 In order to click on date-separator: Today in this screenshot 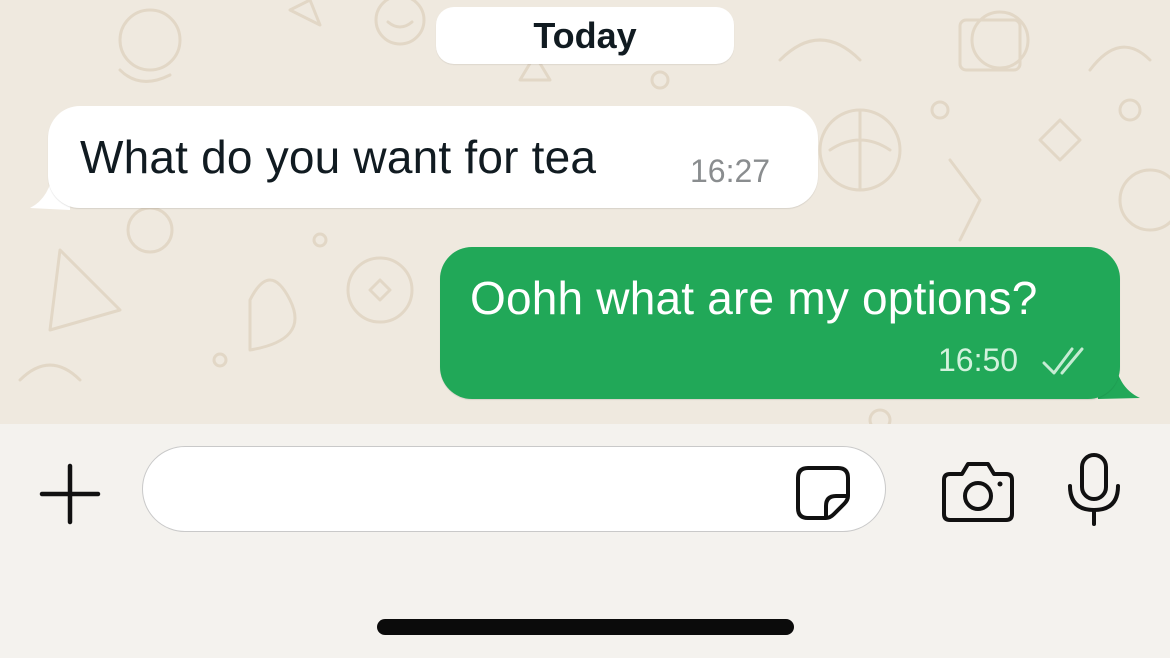, I will do `click(585, 35)`.